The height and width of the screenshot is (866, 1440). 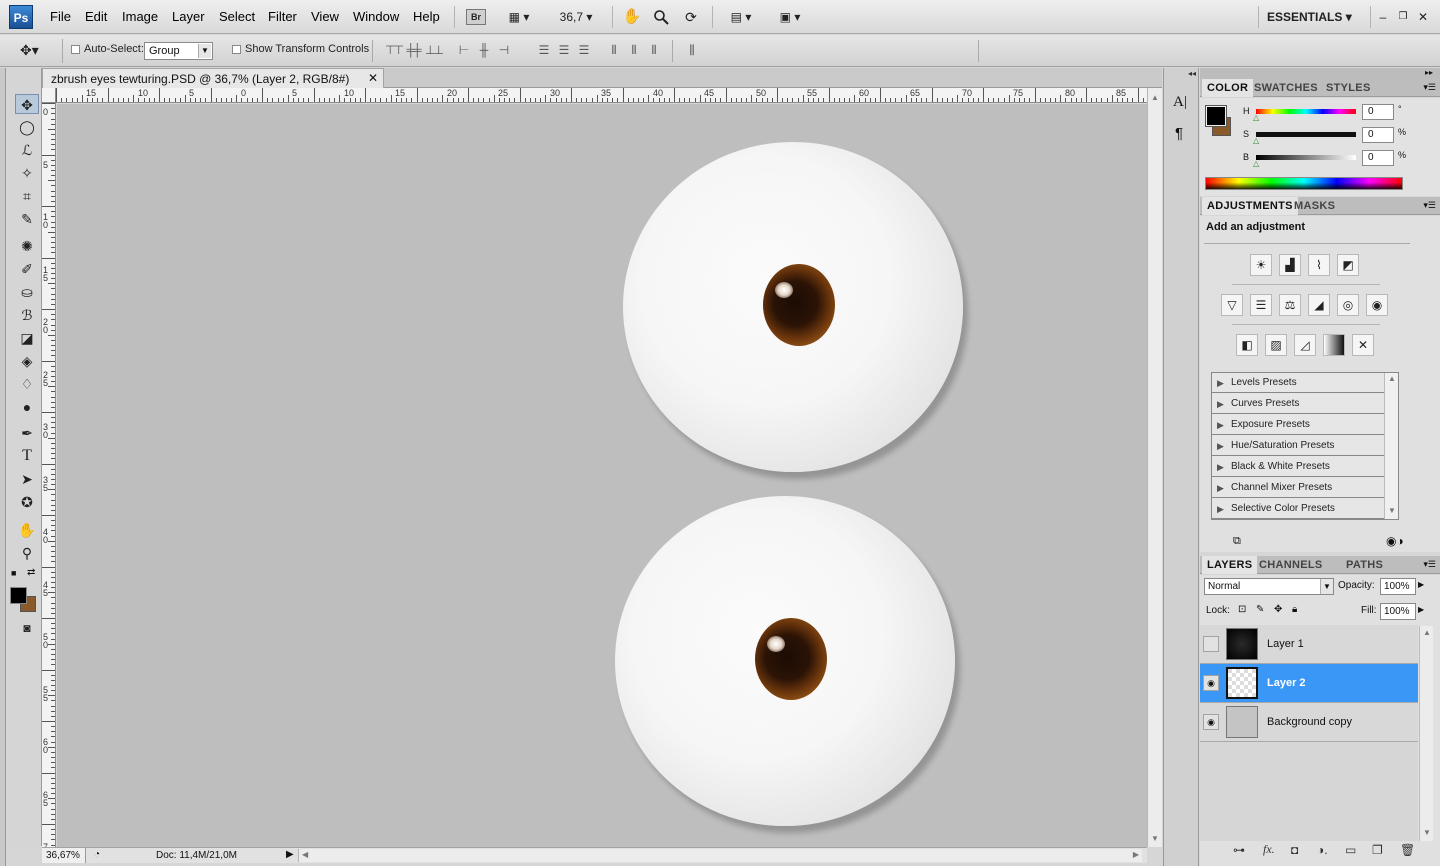 I want to click on vibrance-icon: ▽, so click(x=1232, y=305).